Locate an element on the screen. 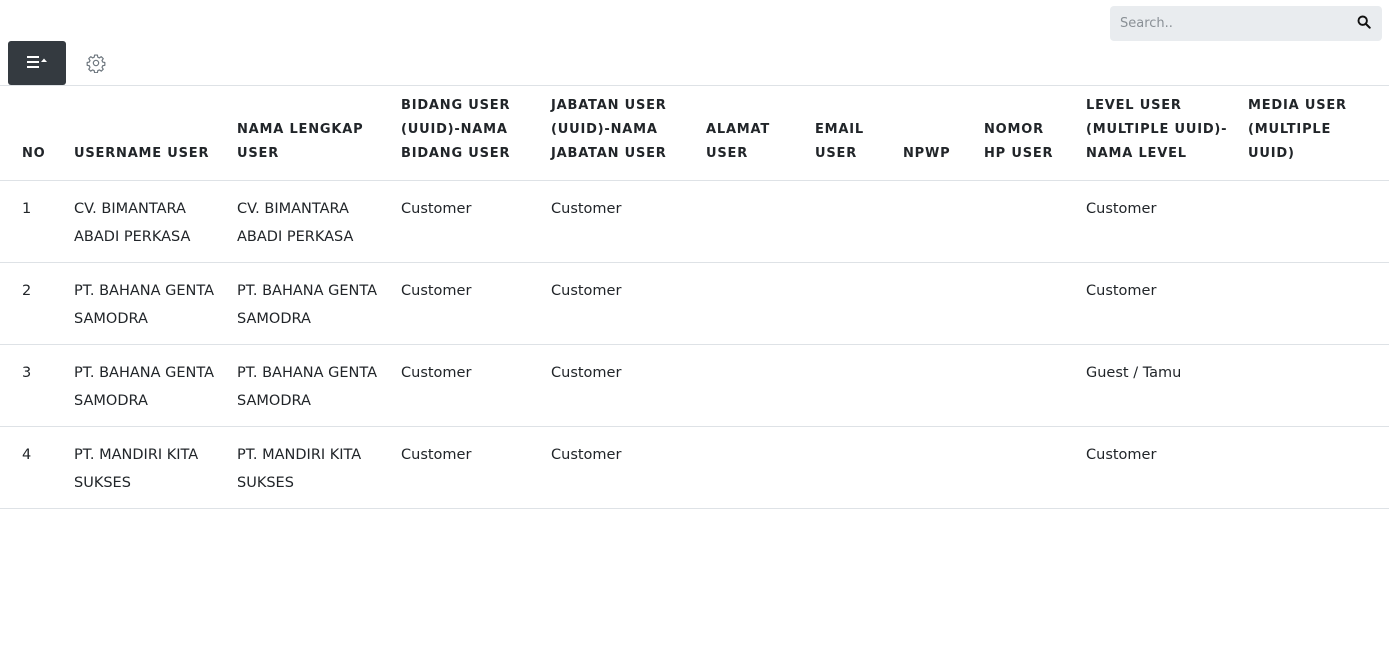 The height and width of the screenshot is (661, 1389). header-phone: NOMOR HP USER is located at coordinates (1027, 133).